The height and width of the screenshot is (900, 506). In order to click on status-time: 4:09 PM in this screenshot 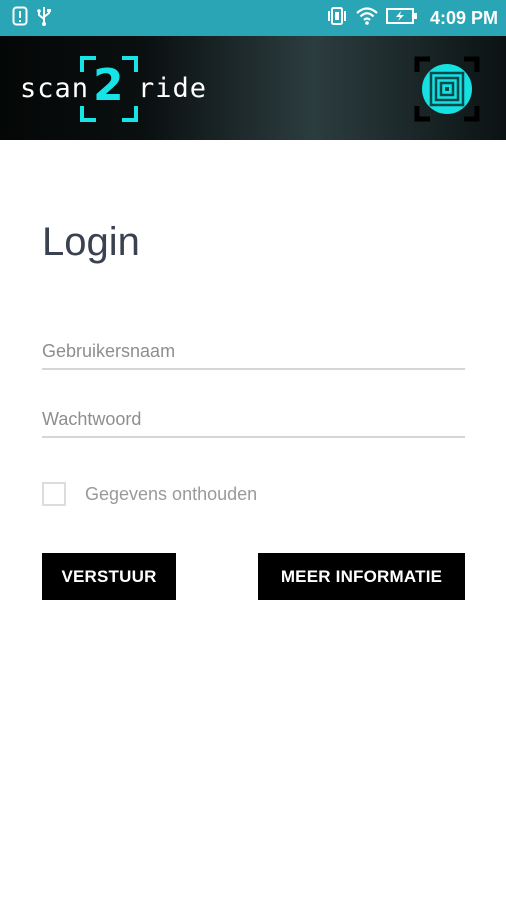, I will do `click(463, 17)`.